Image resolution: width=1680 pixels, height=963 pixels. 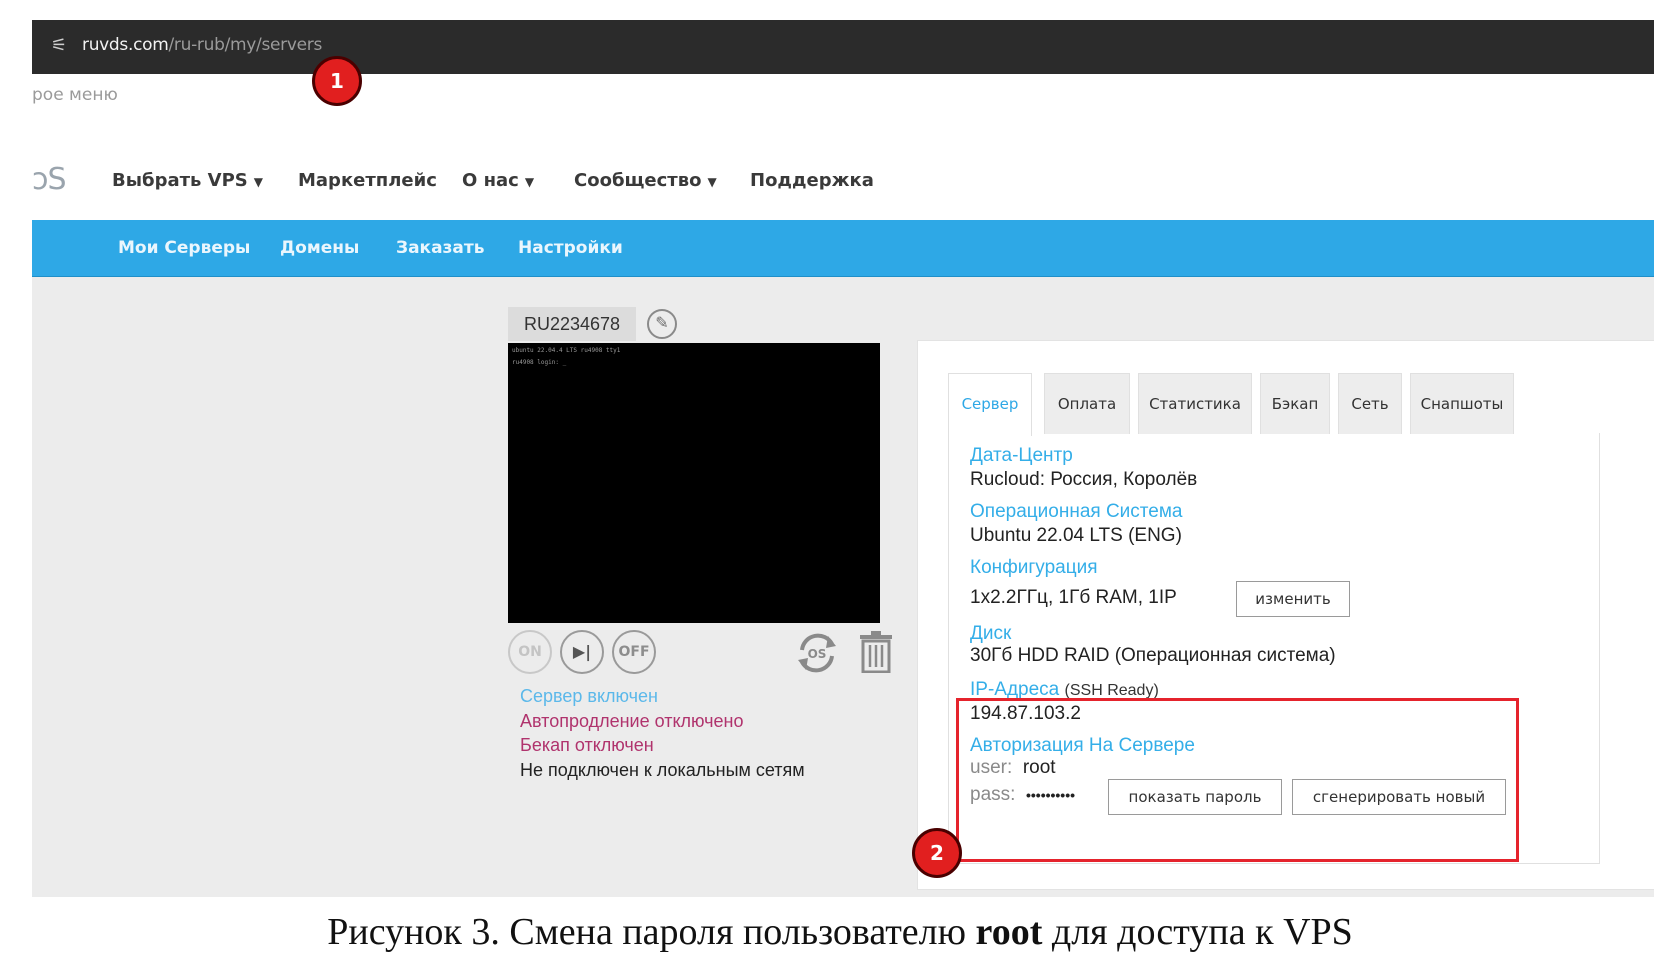 What do you see at coordinates (1370, 403) in the screenshot?
I see `tab-network: Сеть` at bounding box center [1370, 403].